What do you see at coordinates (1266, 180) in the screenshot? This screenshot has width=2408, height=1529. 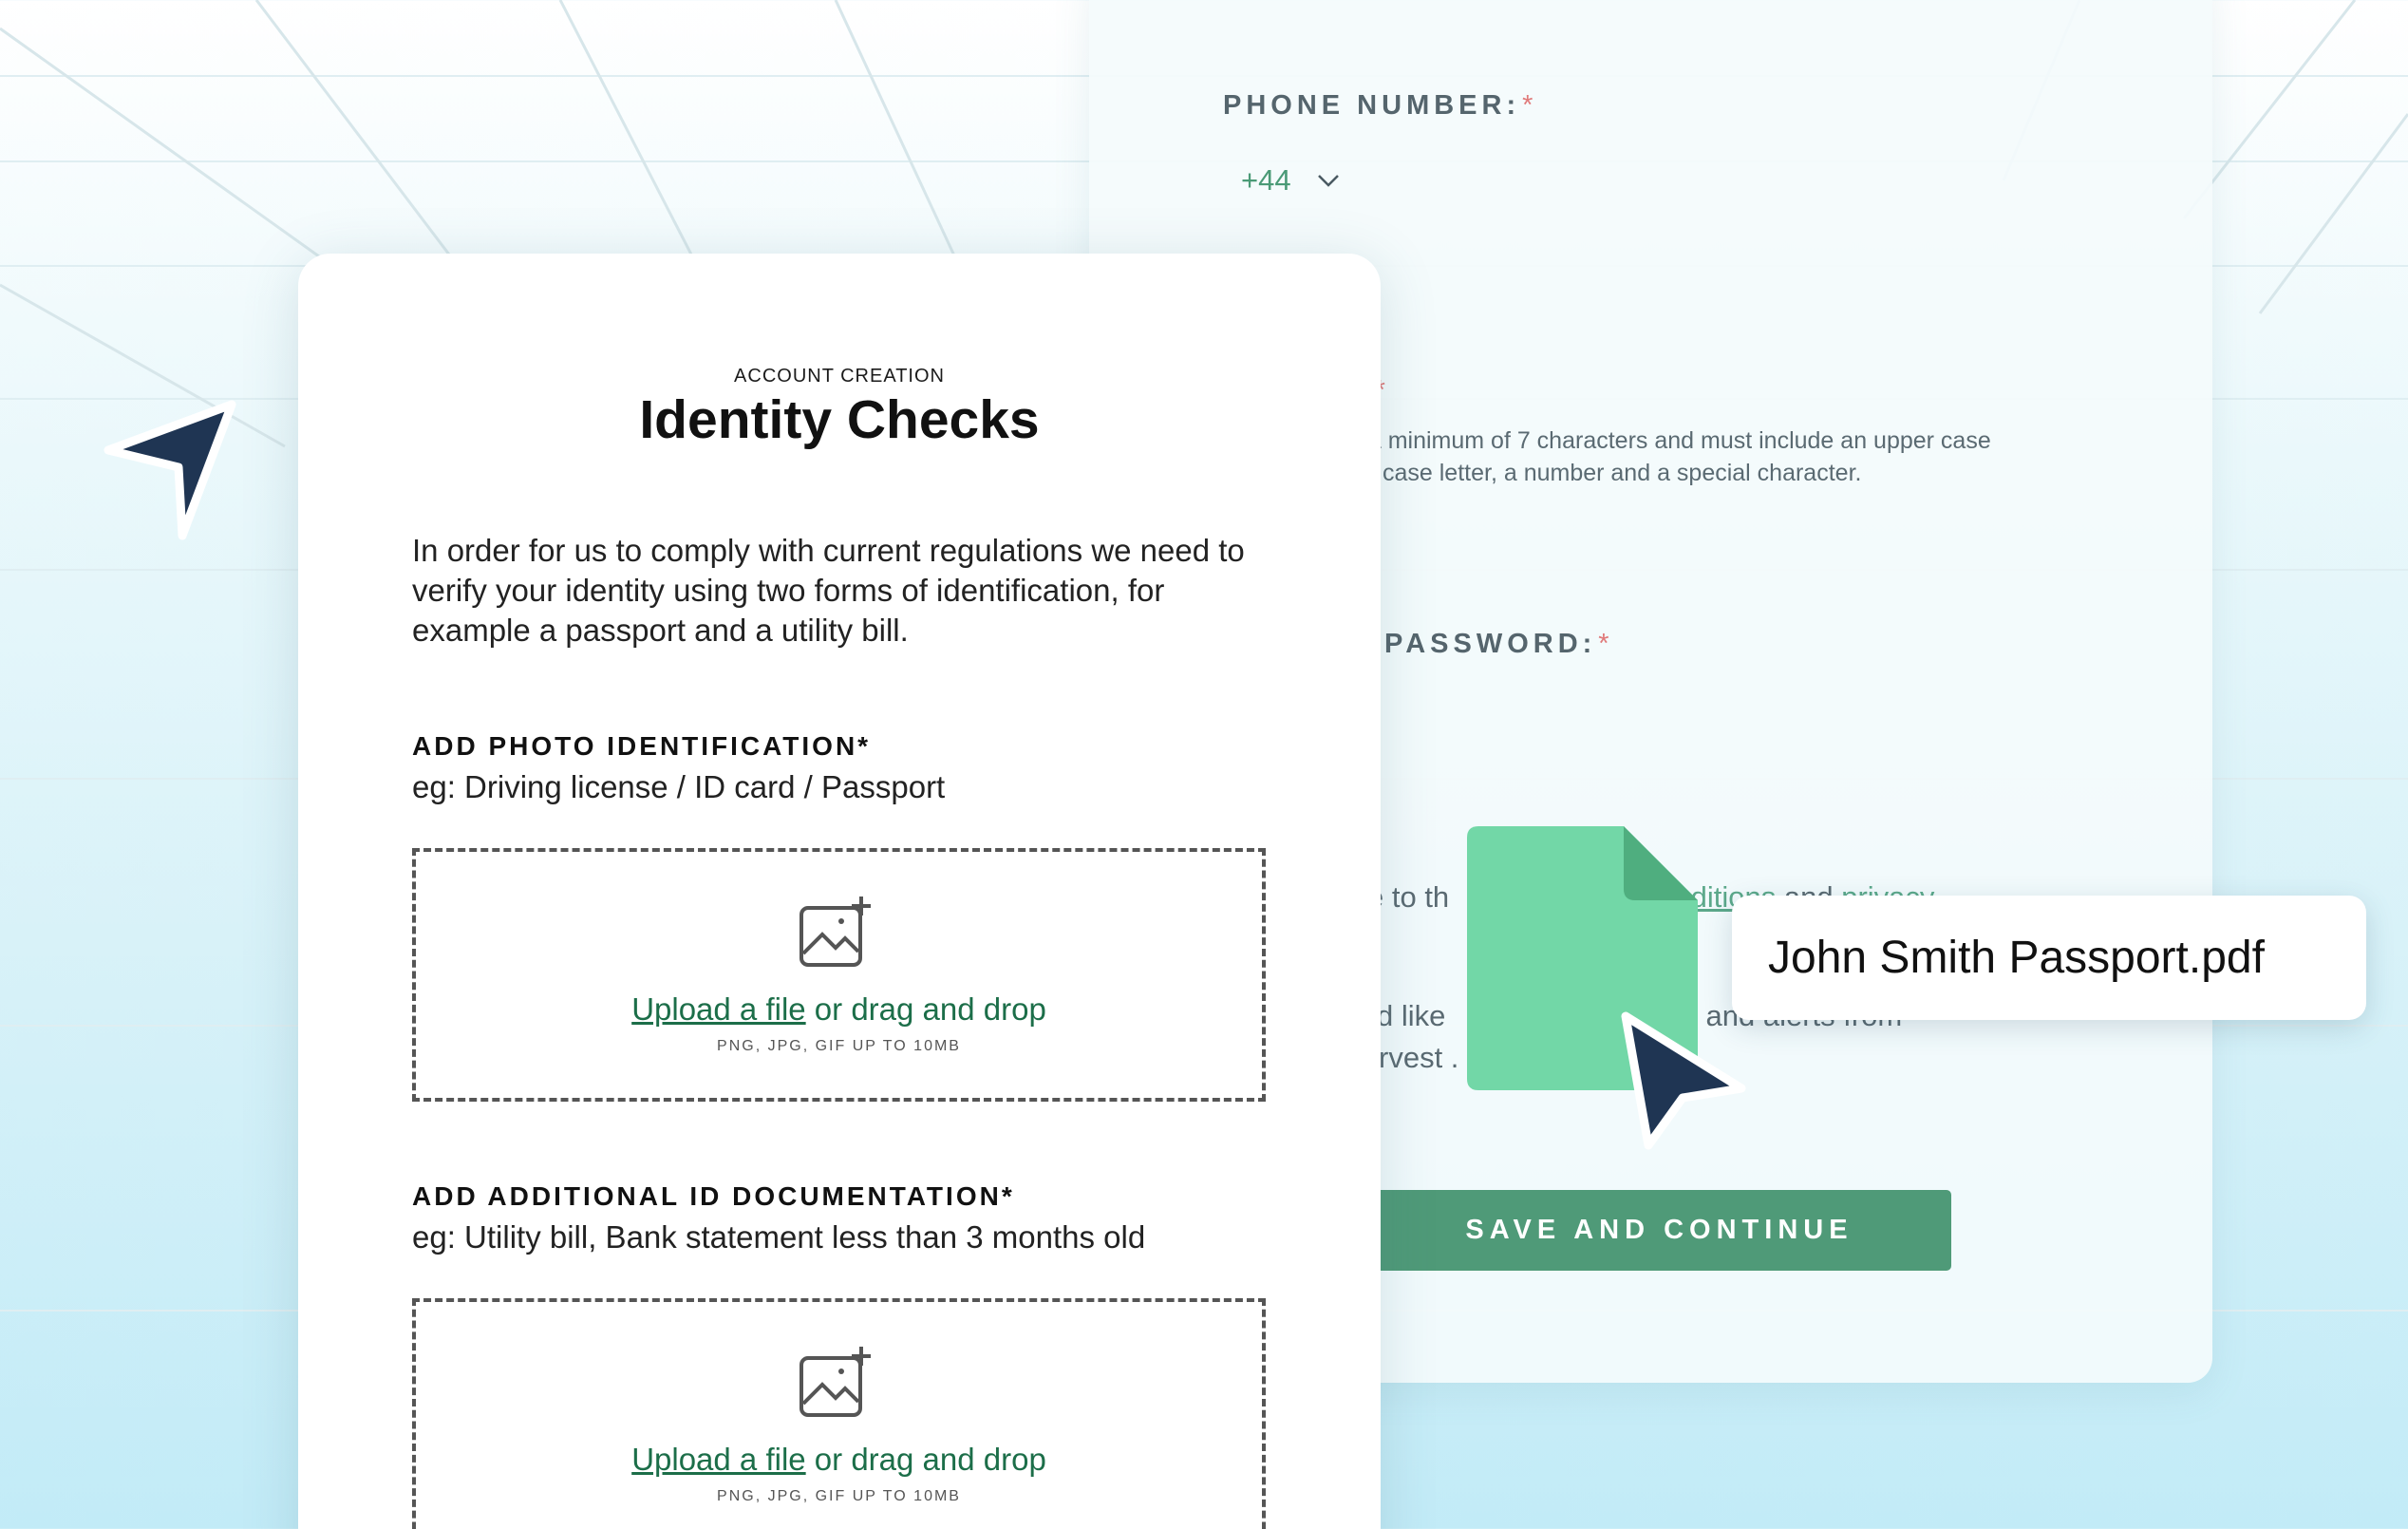 I see `country-code-value: +44` at bounding box center [1266, 180].